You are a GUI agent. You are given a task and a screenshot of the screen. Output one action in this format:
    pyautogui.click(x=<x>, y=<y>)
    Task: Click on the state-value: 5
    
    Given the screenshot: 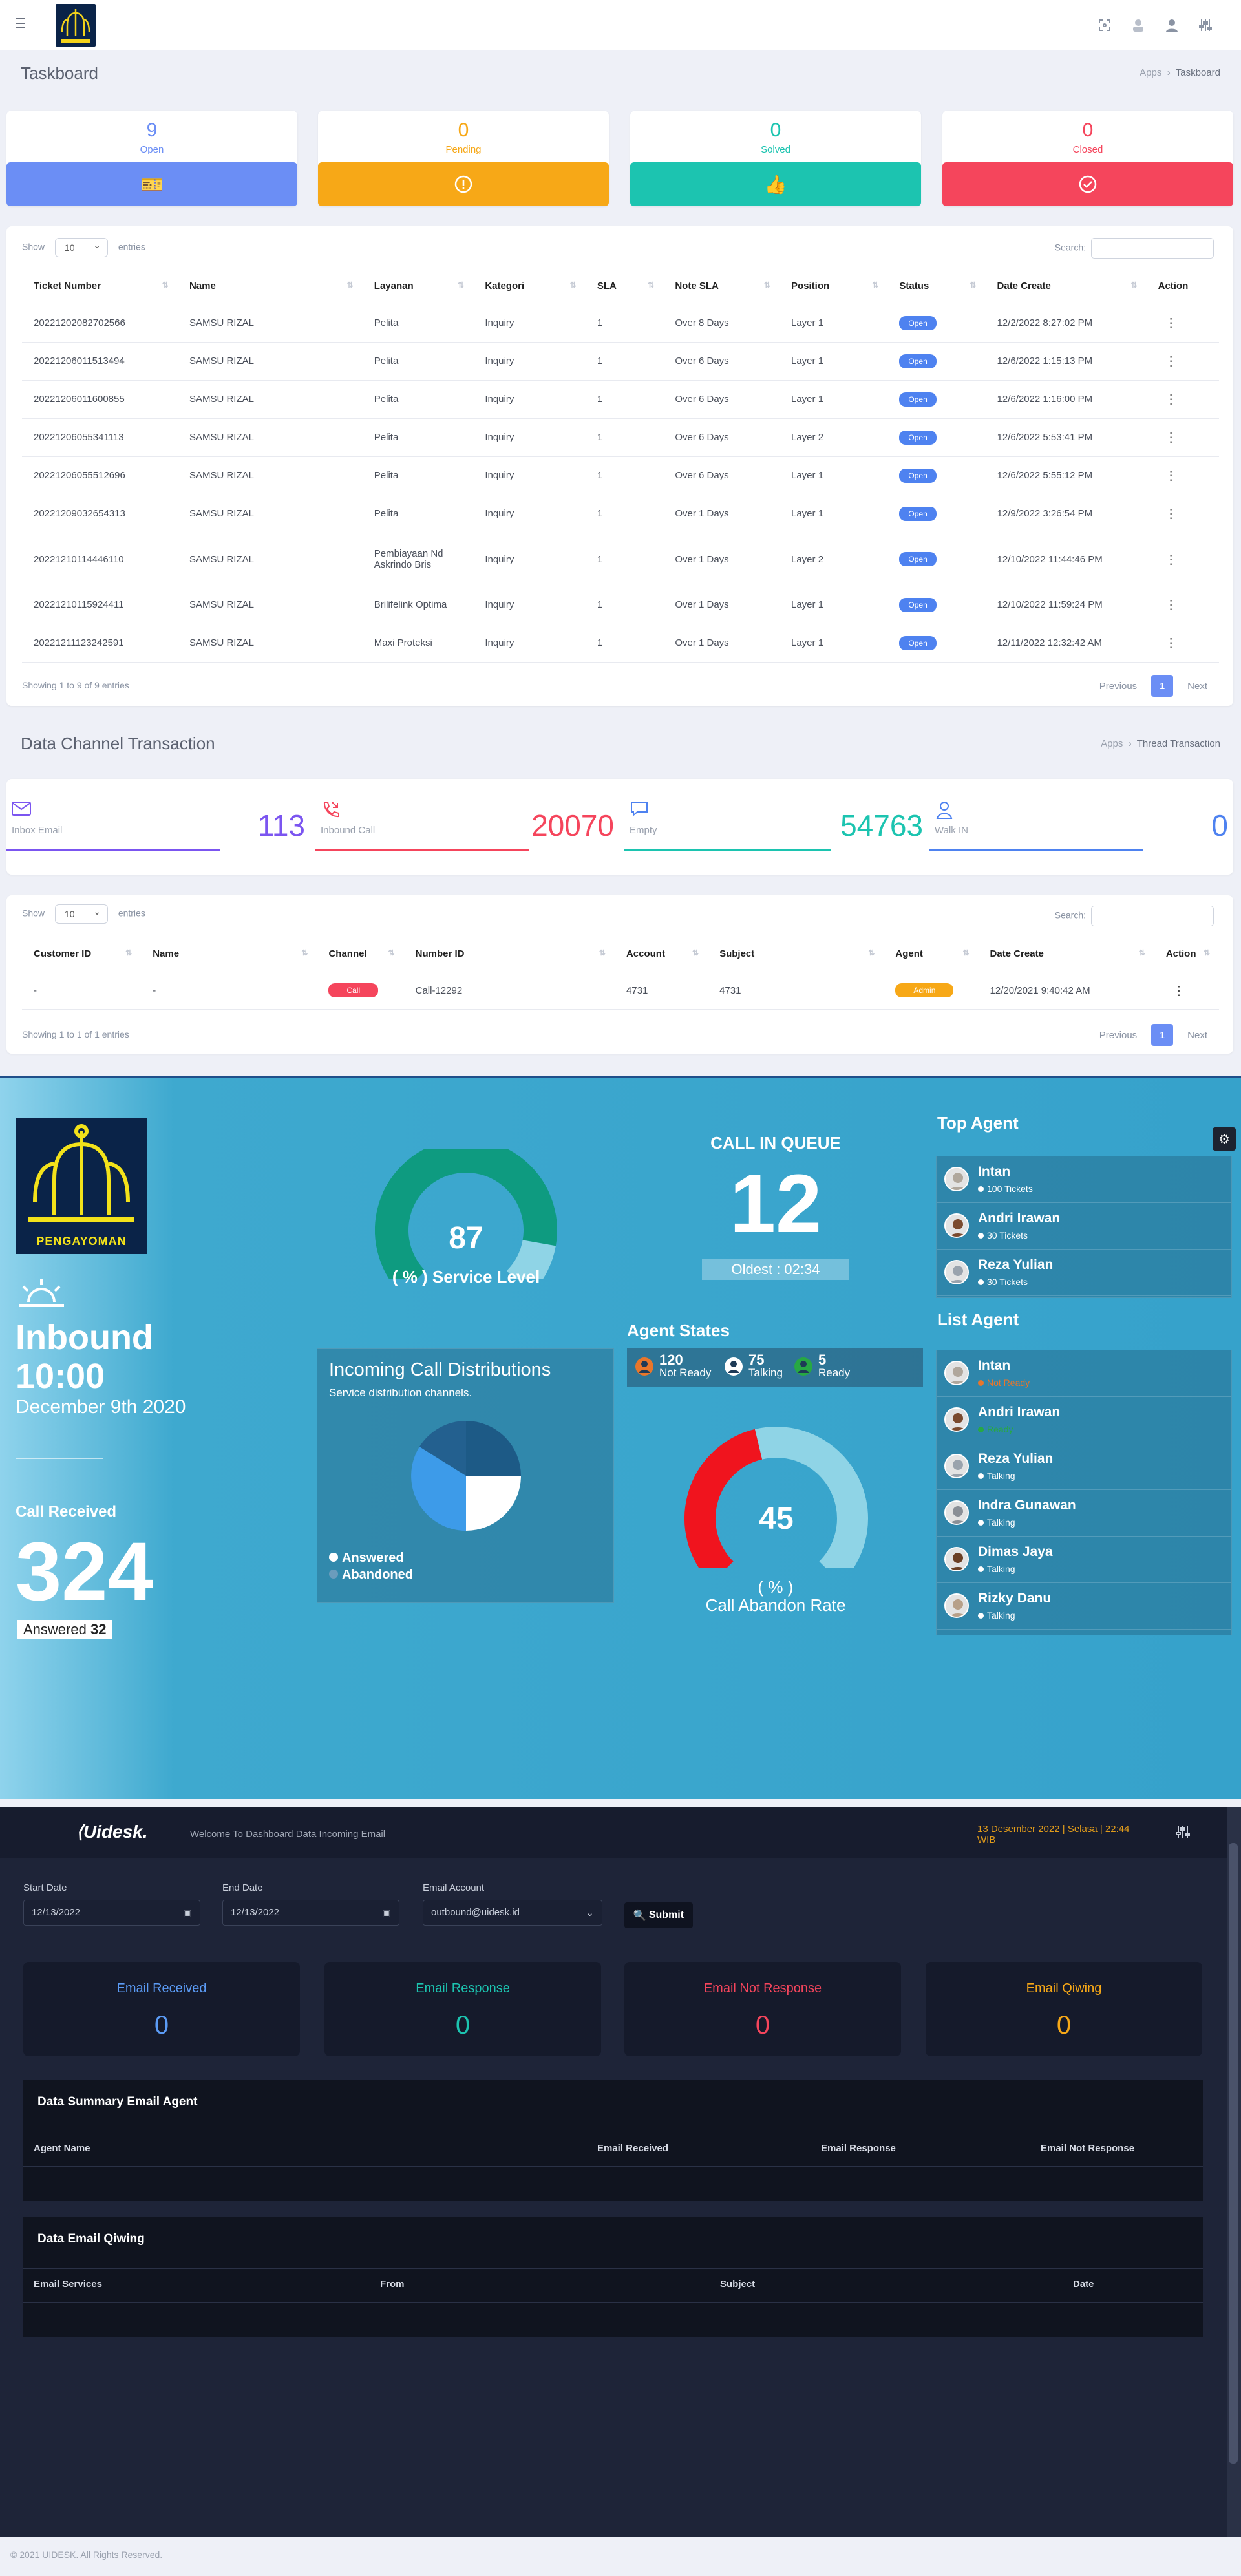 What is the action you would take?
    pyautogui.click(x=822, y=1360)
    